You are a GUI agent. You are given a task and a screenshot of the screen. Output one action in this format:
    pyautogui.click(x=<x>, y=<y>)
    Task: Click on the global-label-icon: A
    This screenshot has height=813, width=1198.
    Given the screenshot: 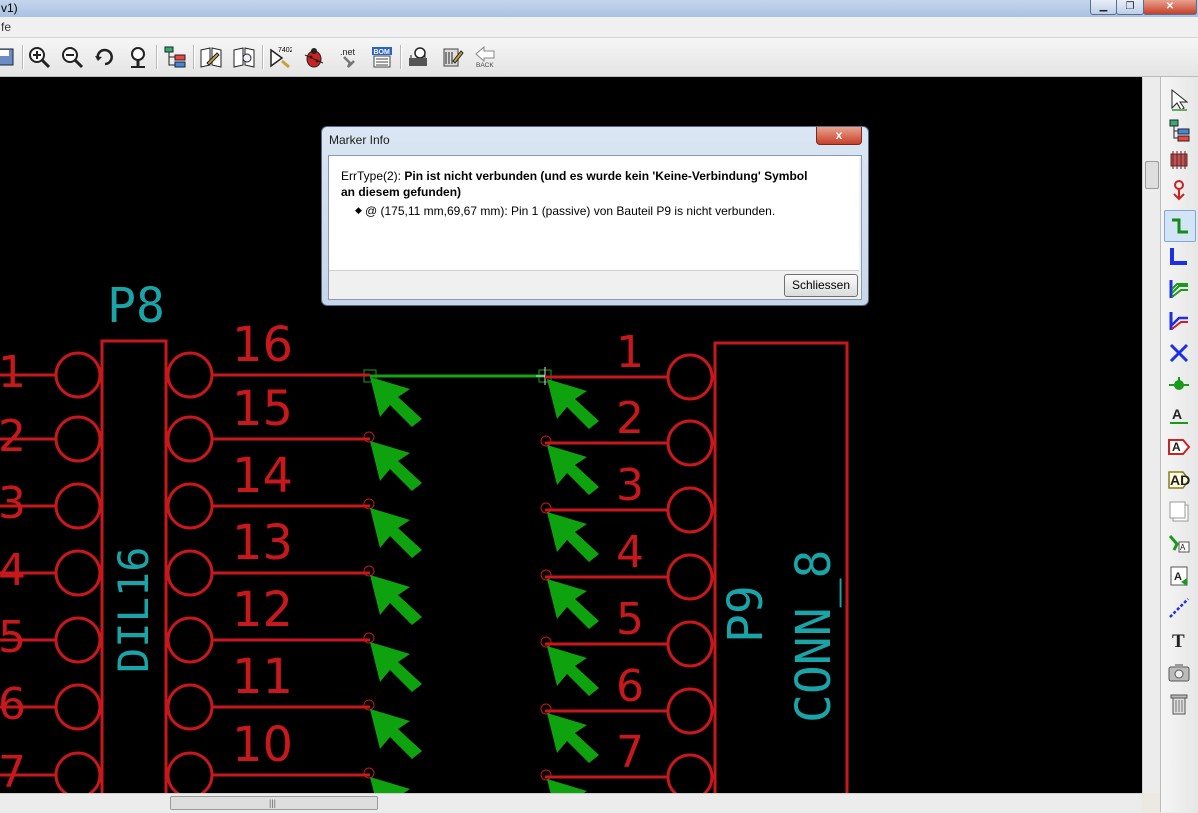 What is the action you would take?
    pyautogui.click(x=1179, y=447)
    